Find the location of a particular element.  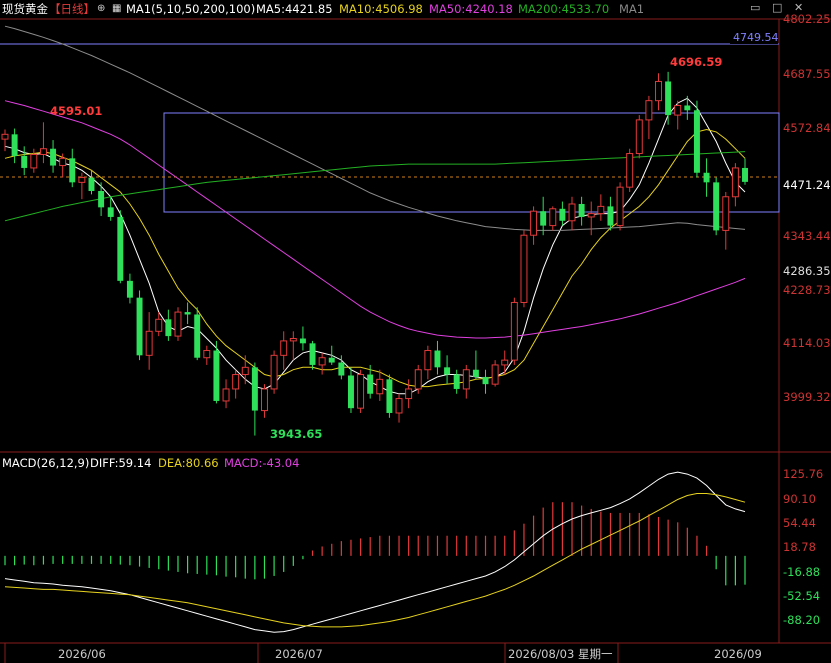

y-tick-label: 4343.44 is located at coordinates (807, 236).